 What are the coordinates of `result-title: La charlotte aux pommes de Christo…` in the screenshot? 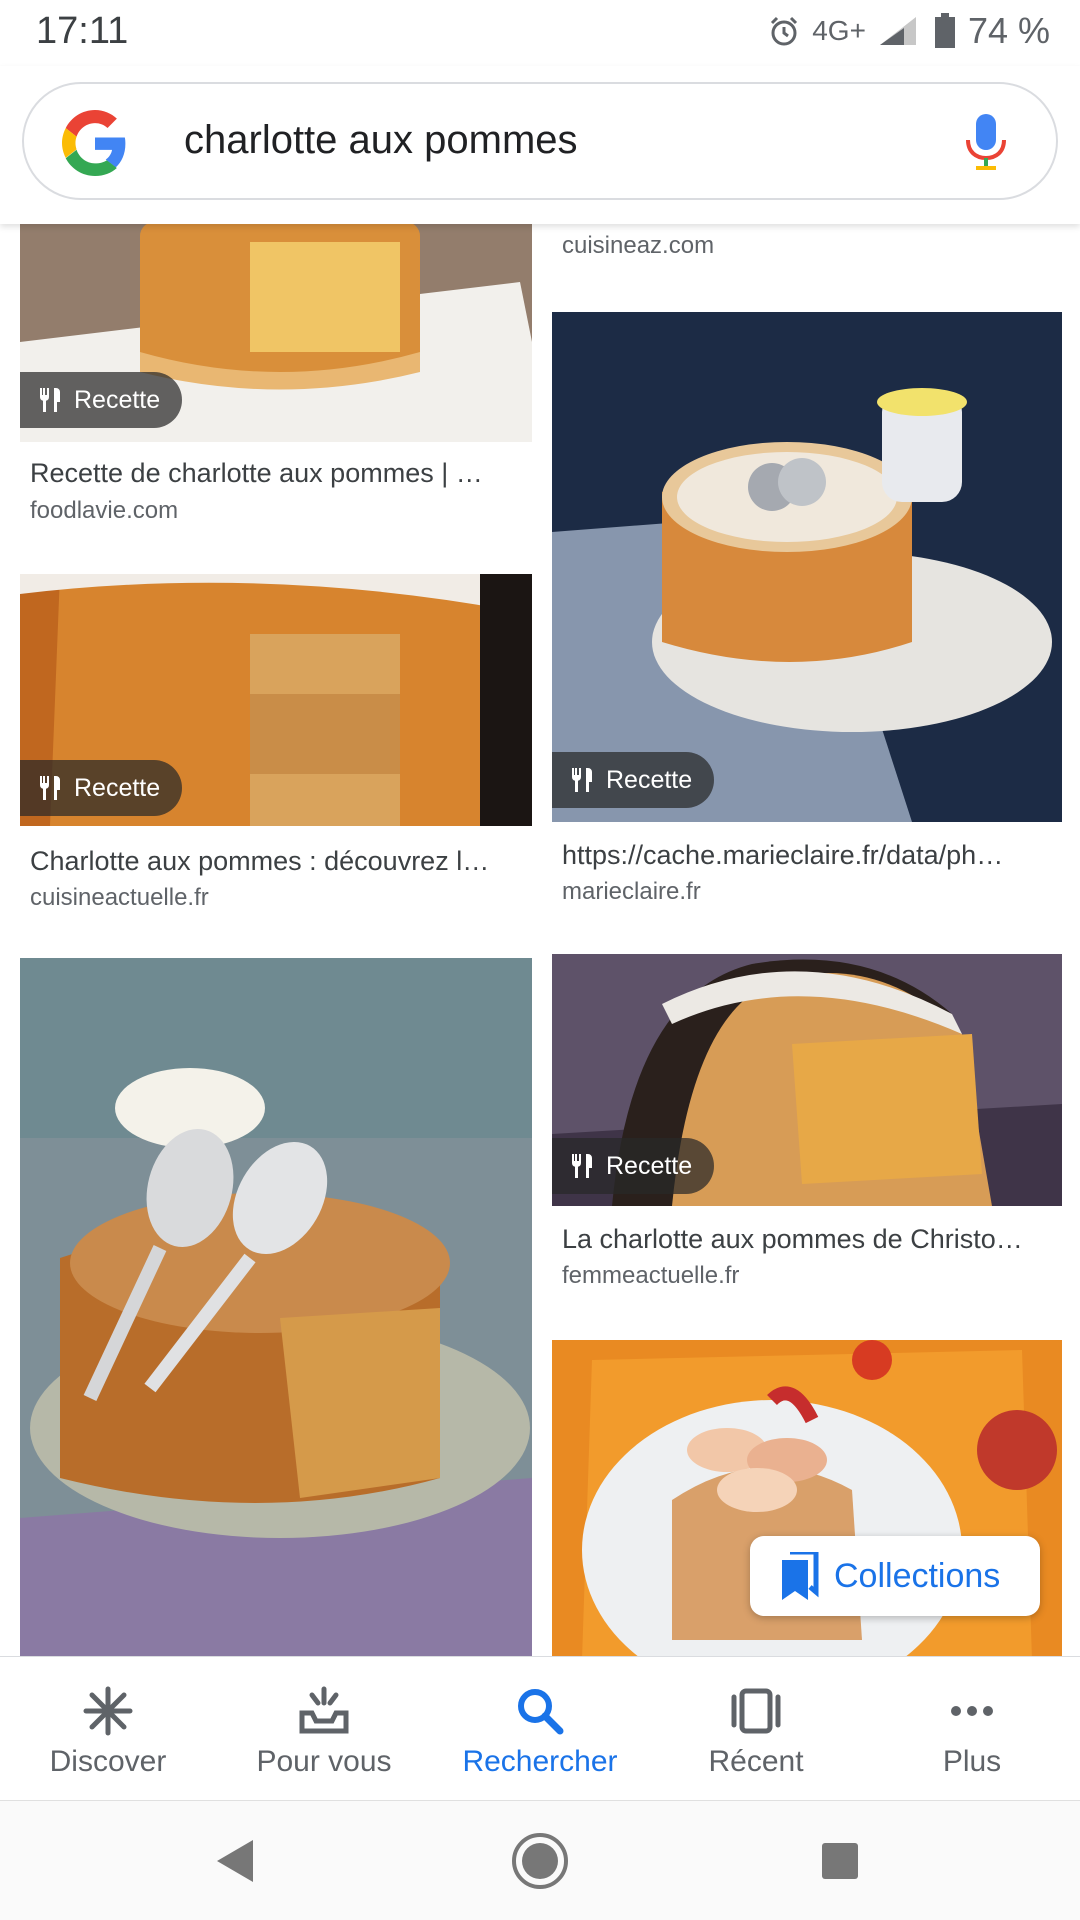 It's located at (807, 1239).